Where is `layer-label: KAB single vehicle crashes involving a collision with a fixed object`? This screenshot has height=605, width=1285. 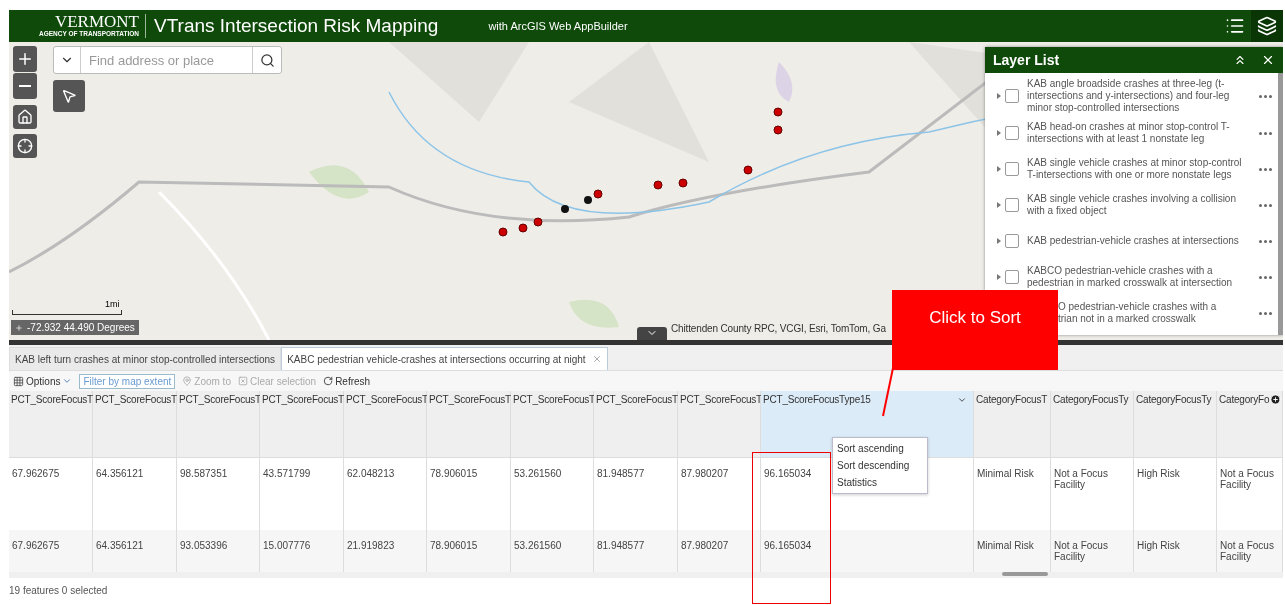
layer-label: KAB single vehicle crashes involving a collision with a fixed object is located at coordinates (1132, 205).